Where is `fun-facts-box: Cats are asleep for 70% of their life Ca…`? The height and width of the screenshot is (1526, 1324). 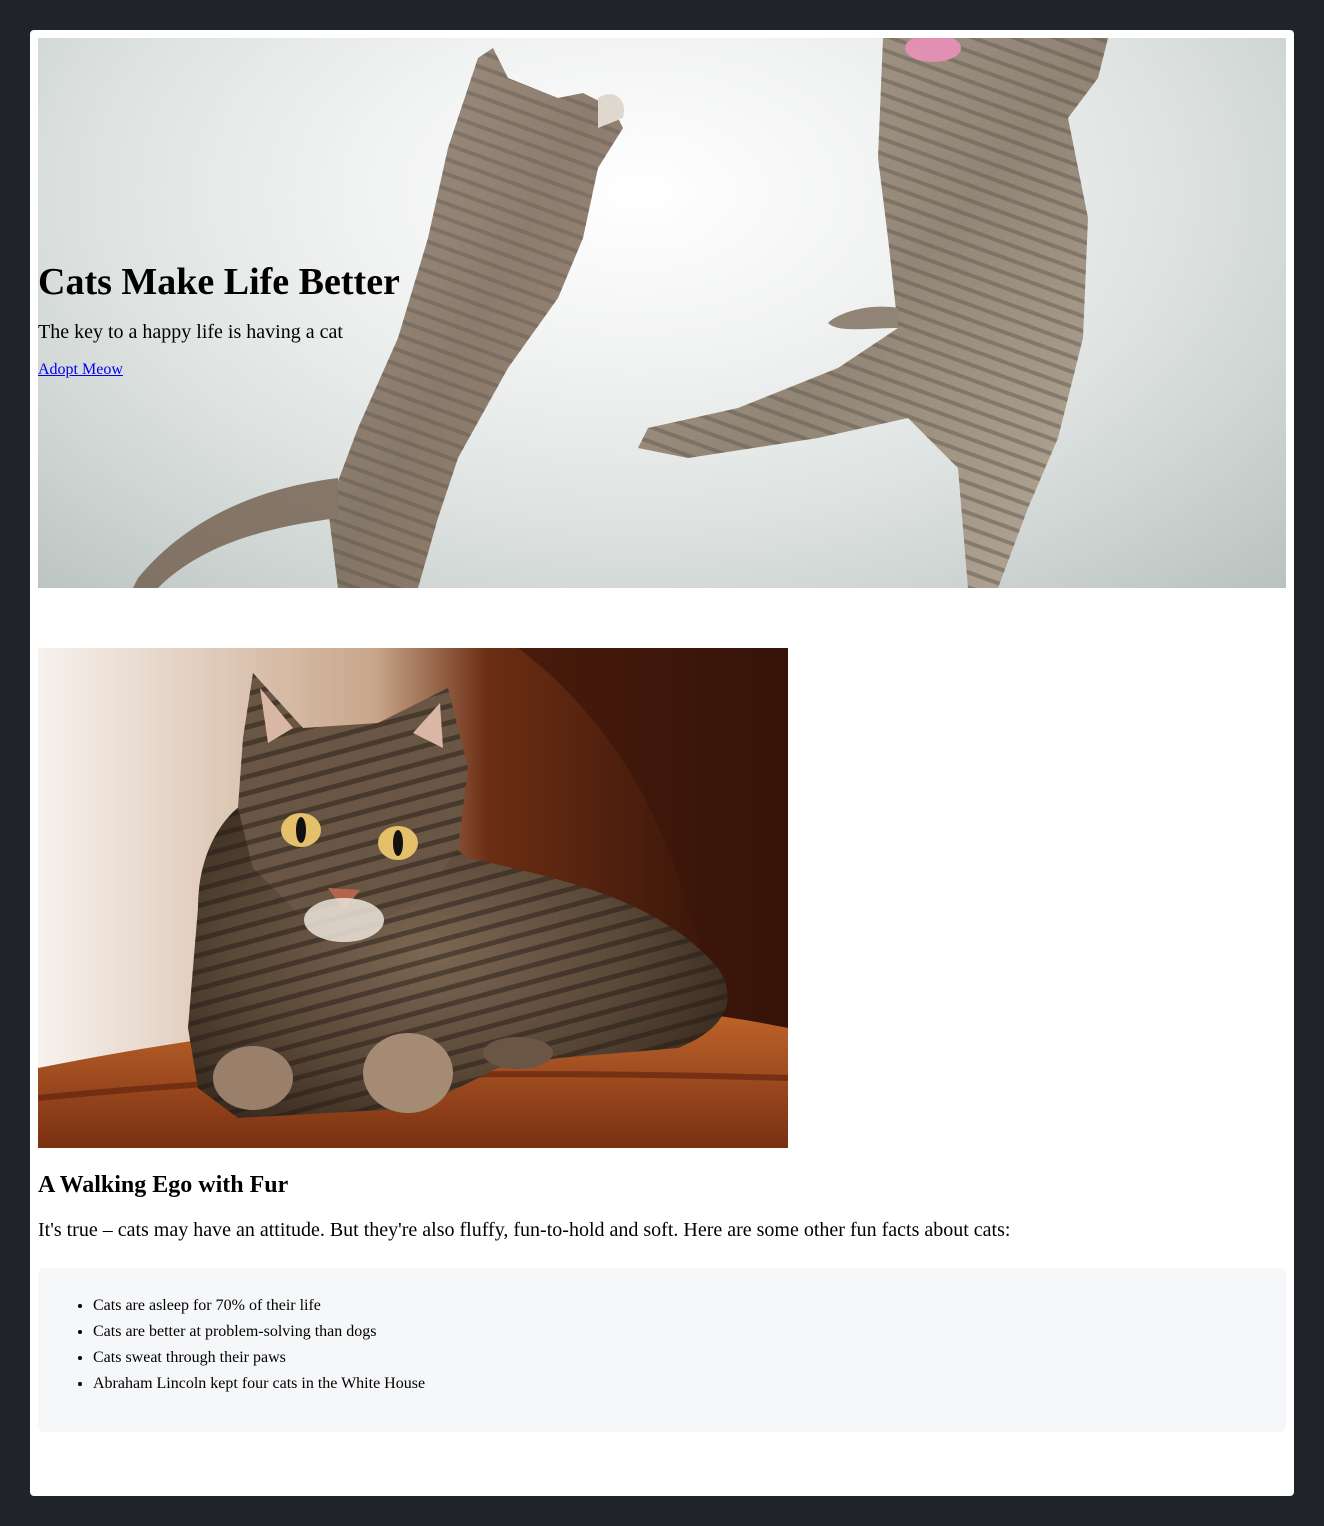 fun-facts-box: Cats are asleep for 70% of their life Ca… is located at coordinates (662, 1350).